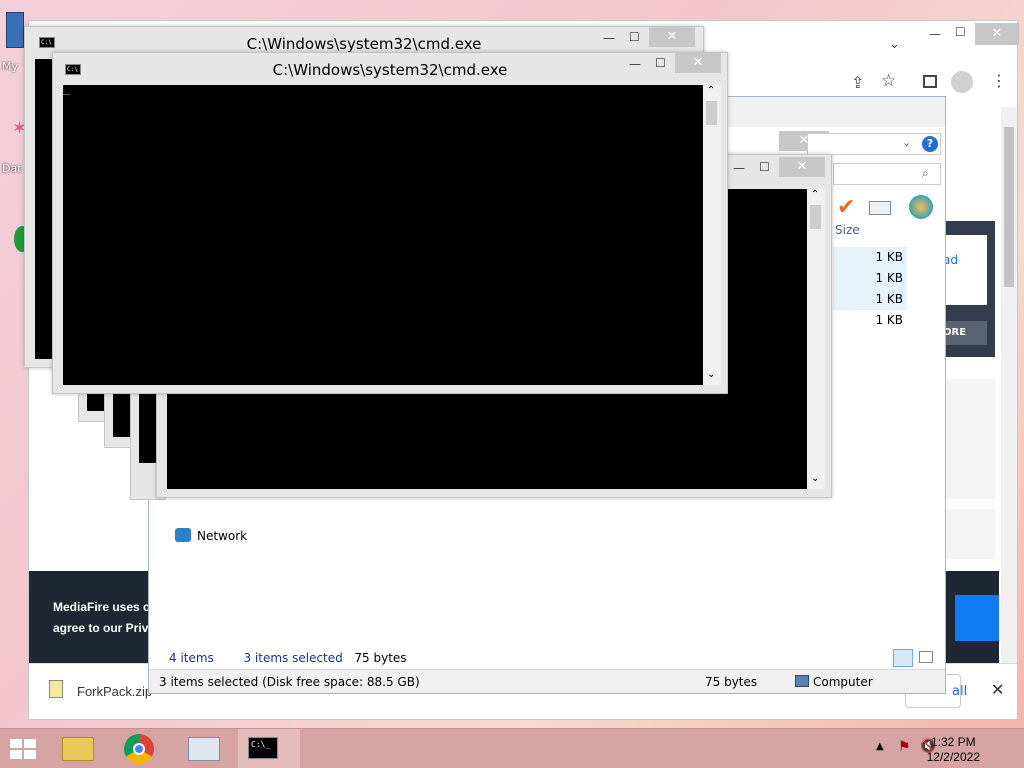  I want to click on globe-shell-icon, so click(921, 207).